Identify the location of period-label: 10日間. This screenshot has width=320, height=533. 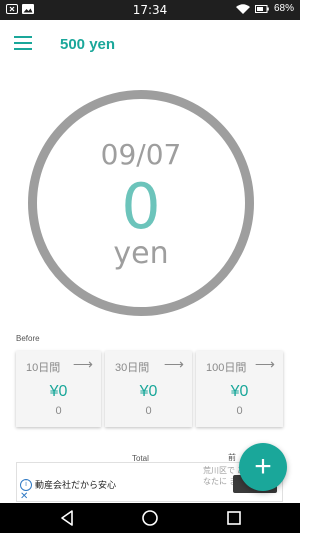
(43, 368).